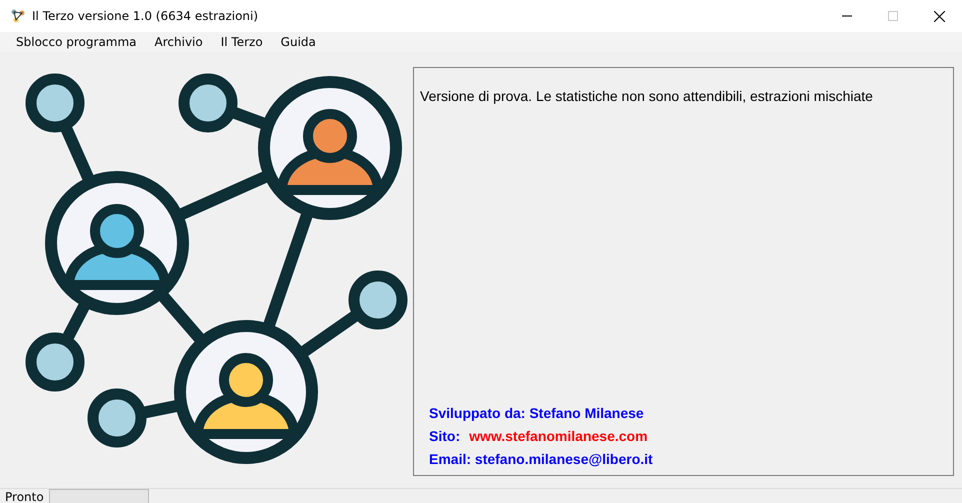 This screenshot has height=503, width=962. I want to click on menu-item: Il Terzo, so click(242, 42).